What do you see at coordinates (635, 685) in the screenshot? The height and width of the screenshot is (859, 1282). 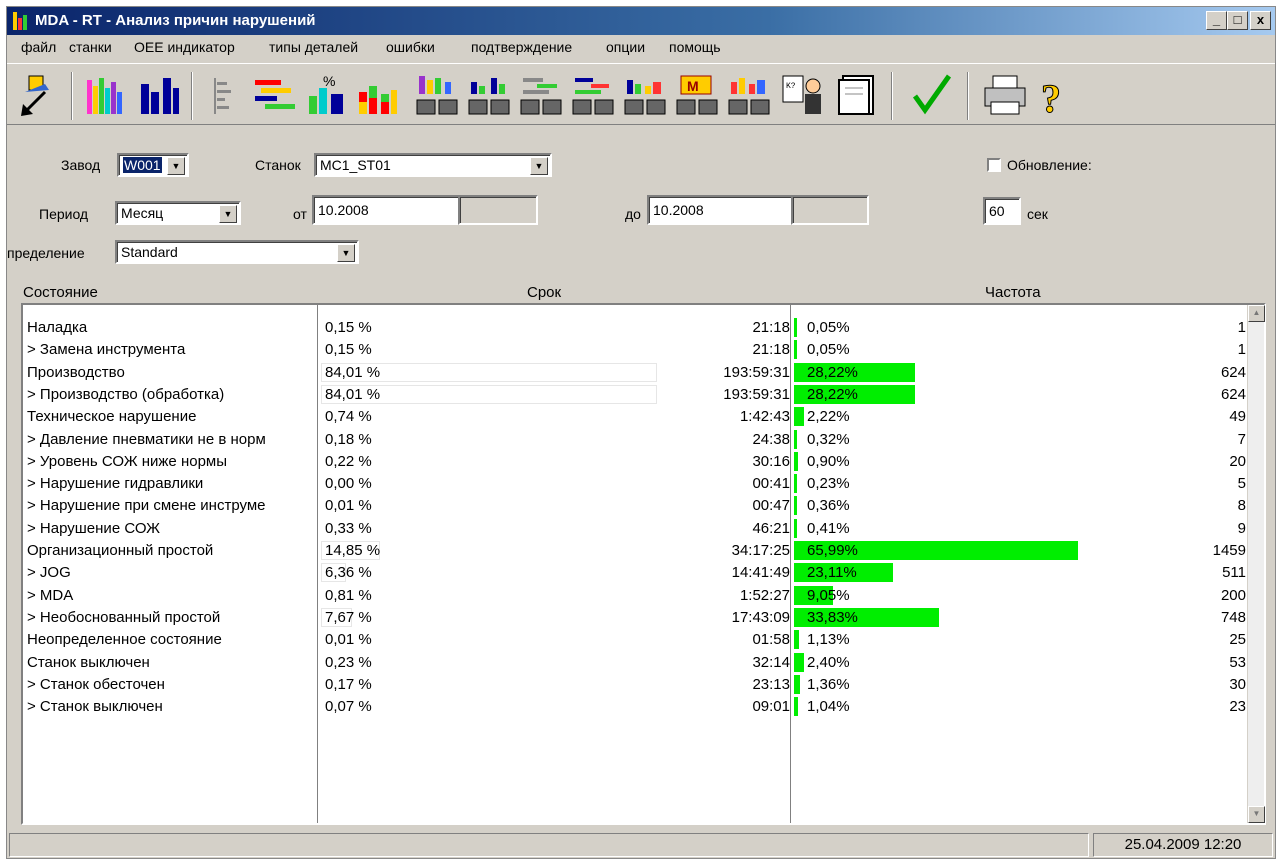 I see `table-row: > Станок обесточен 0,17 % 23:13 1,36% 30` at bounding box center [635, 685].